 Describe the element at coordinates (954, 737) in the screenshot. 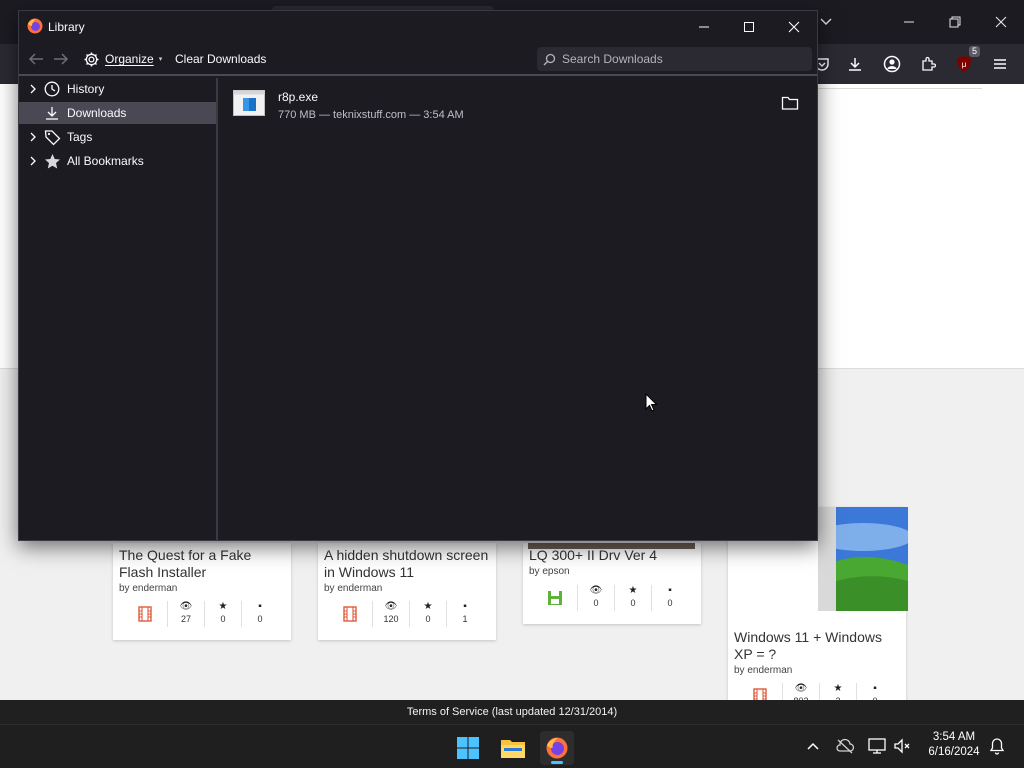

I see `clock-time: 3:54 AM` at that location.